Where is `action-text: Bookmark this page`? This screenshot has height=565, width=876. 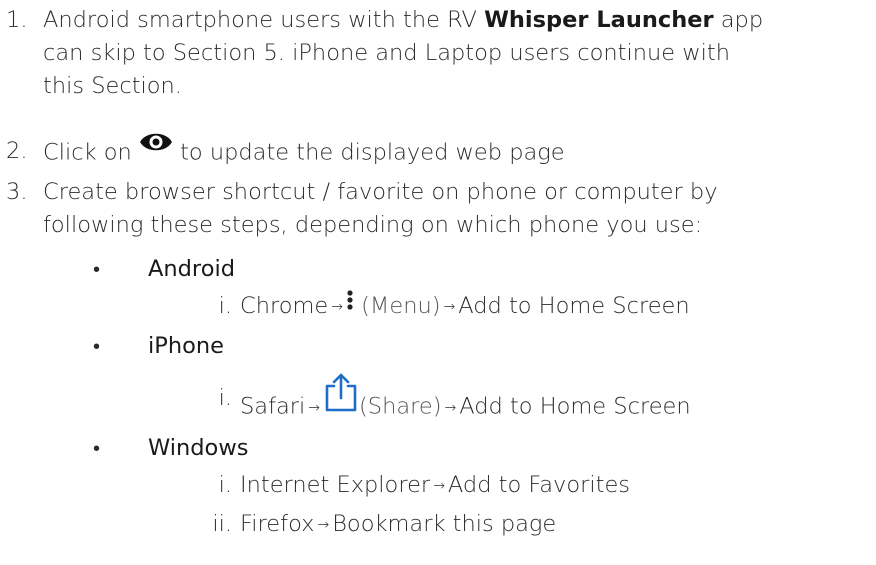 action-text: Bookmark this page is located at coordinates (444, 524).